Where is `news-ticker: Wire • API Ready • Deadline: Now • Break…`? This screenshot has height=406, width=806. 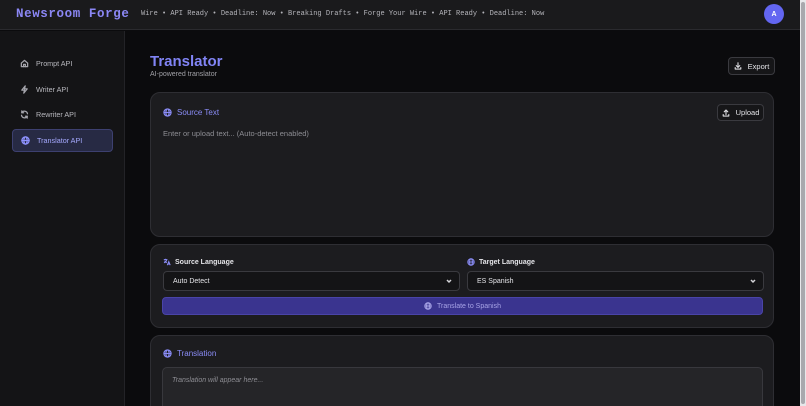
news-ticker: Wire • API Ready • Deadline: Now • Break… is located at coordinates (343, 14).